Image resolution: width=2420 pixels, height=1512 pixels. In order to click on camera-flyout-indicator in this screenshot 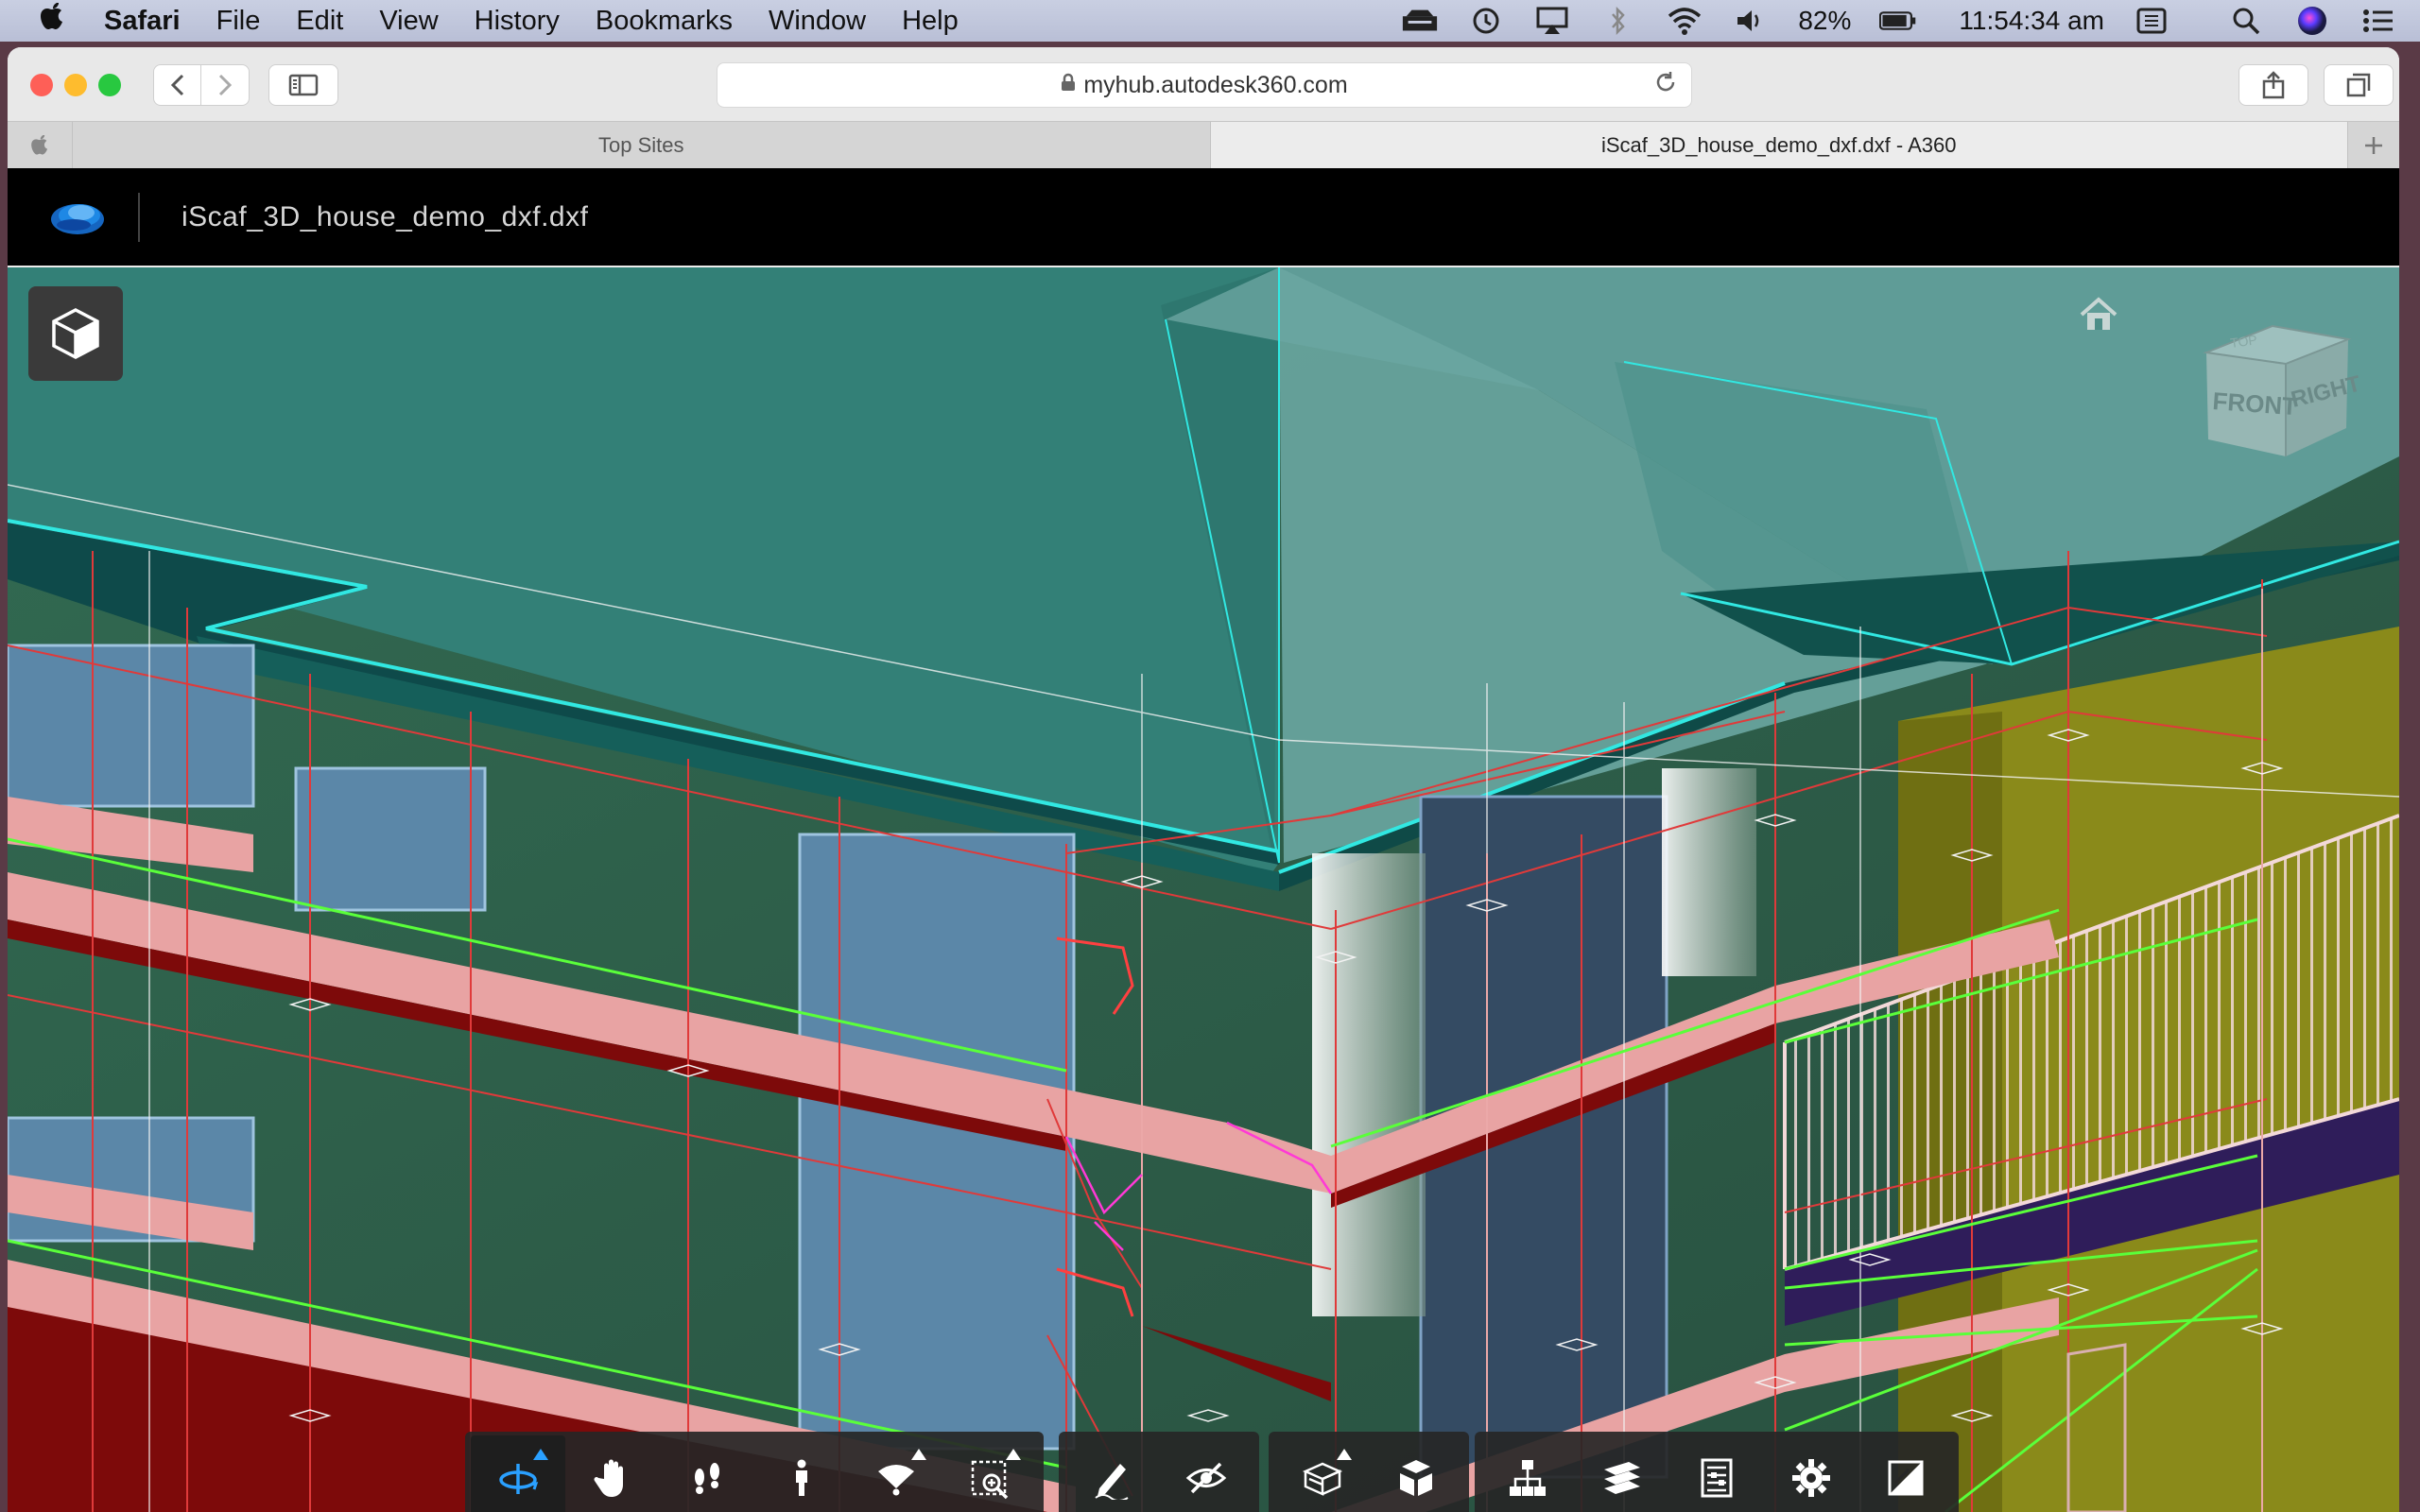, I will do `click(918, 1454)`.